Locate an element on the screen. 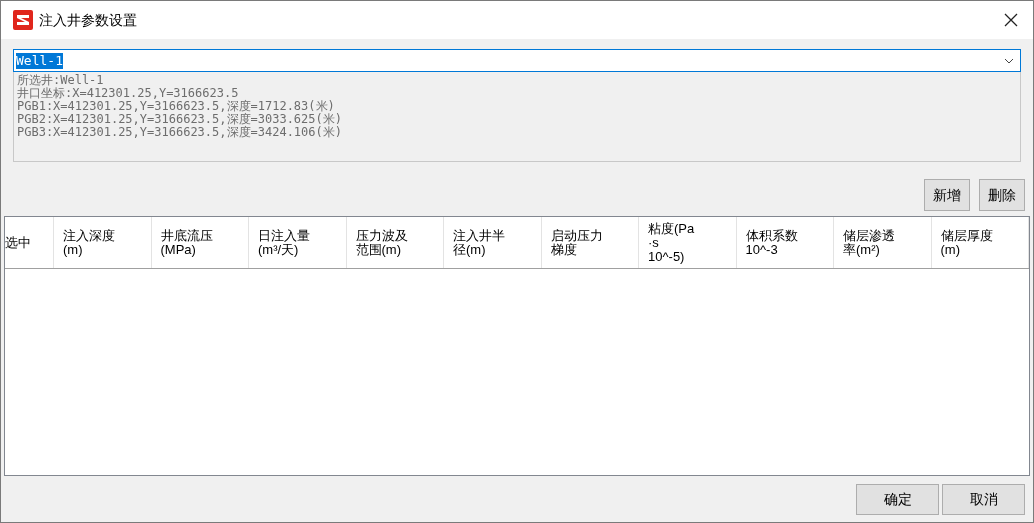 The height and width of the screenshot is (523, 1034). column-header: 启动压力 梯度 is located at coordinates (590, 242).